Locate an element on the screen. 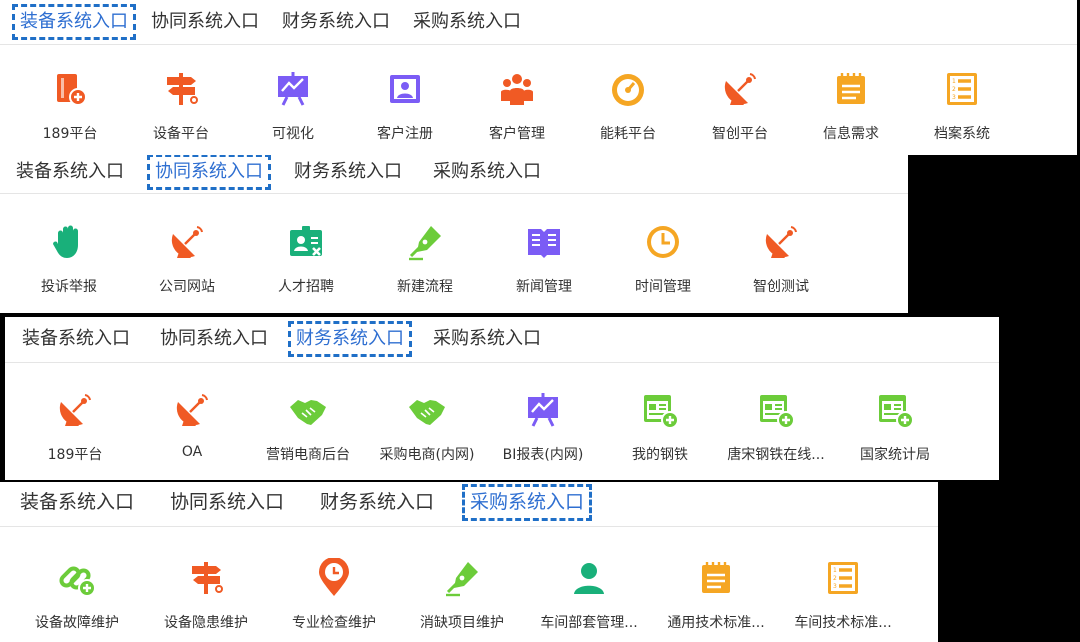  app-entry-label: 可视化 is located at coordinates (293, 134).